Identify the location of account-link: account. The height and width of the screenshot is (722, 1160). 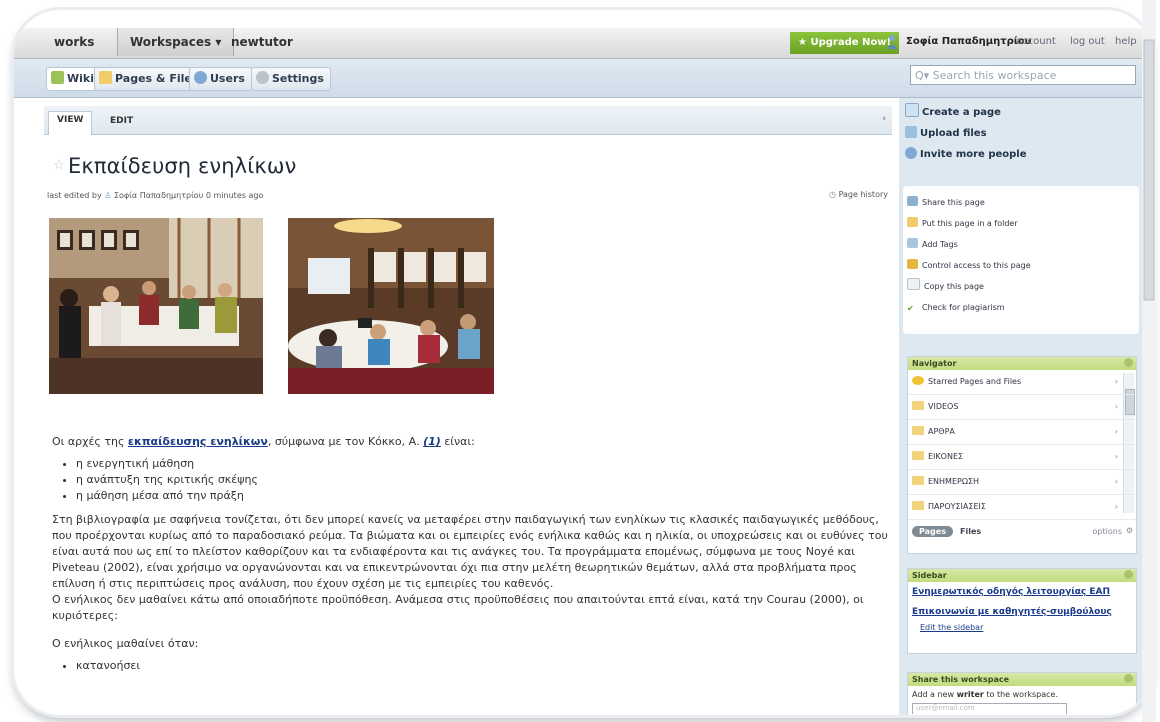
(1036, 41).